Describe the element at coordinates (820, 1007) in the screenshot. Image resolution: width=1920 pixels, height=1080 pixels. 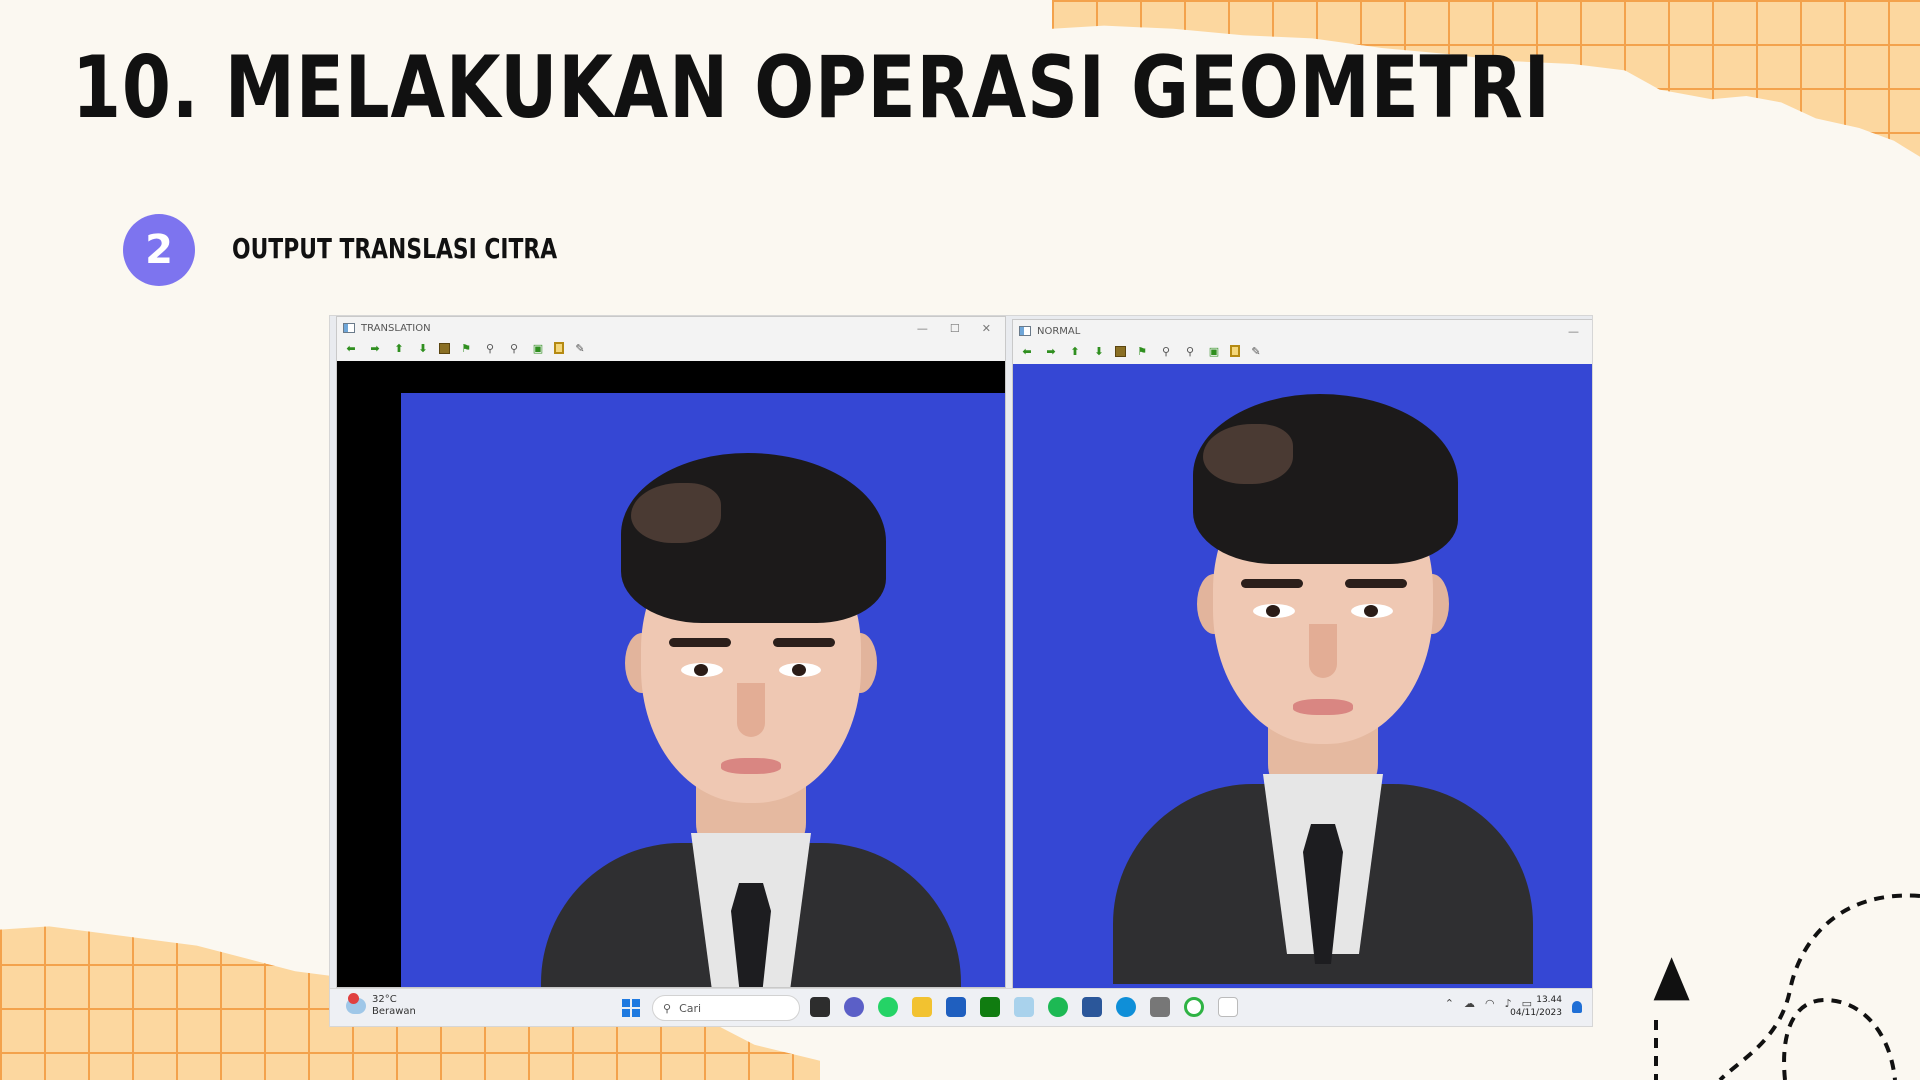
I see `task-view-icon` at that location.